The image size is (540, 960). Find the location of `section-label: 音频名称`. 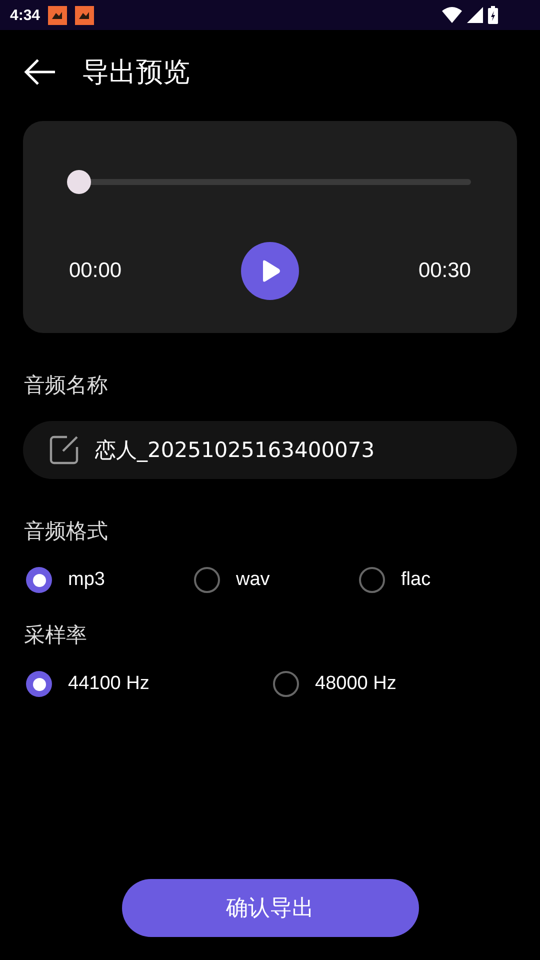

section-label: 音频名称 is located at coordinates (66, 385).